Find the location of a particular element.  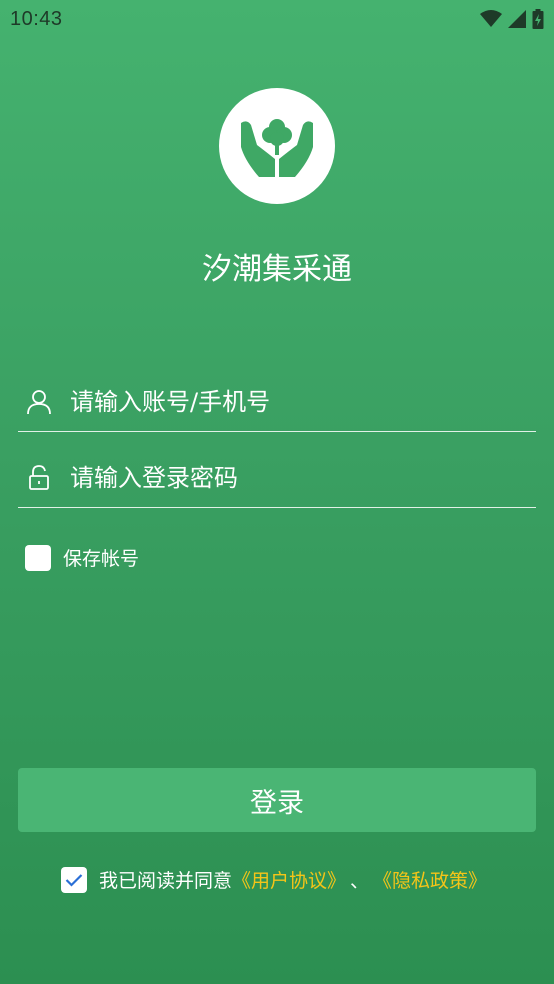

hands-tree-icon is located at coordinates (277, 148).